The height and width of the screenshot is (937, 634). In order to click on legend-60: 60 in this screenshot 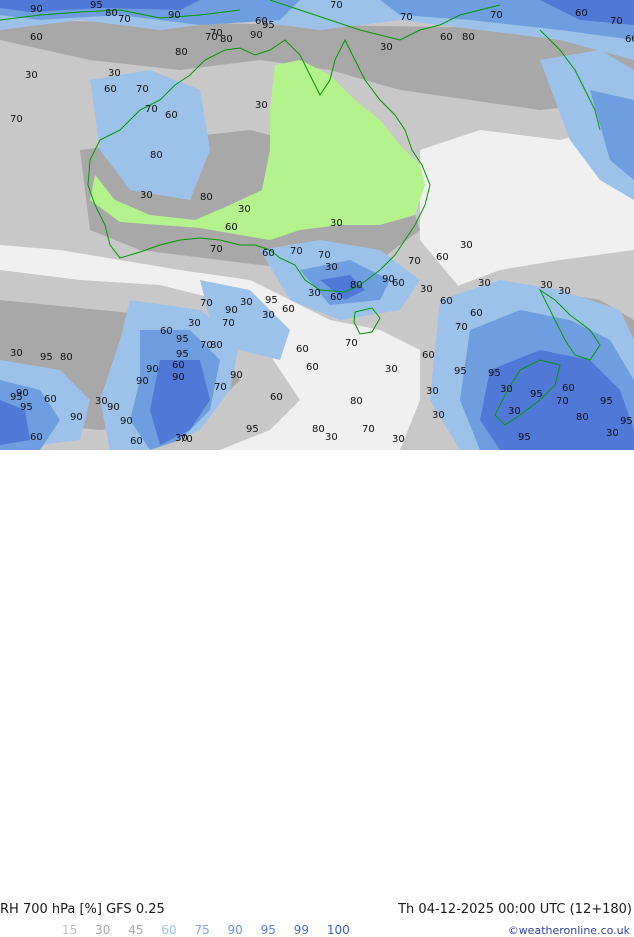, I will do `click(169, 930)`.